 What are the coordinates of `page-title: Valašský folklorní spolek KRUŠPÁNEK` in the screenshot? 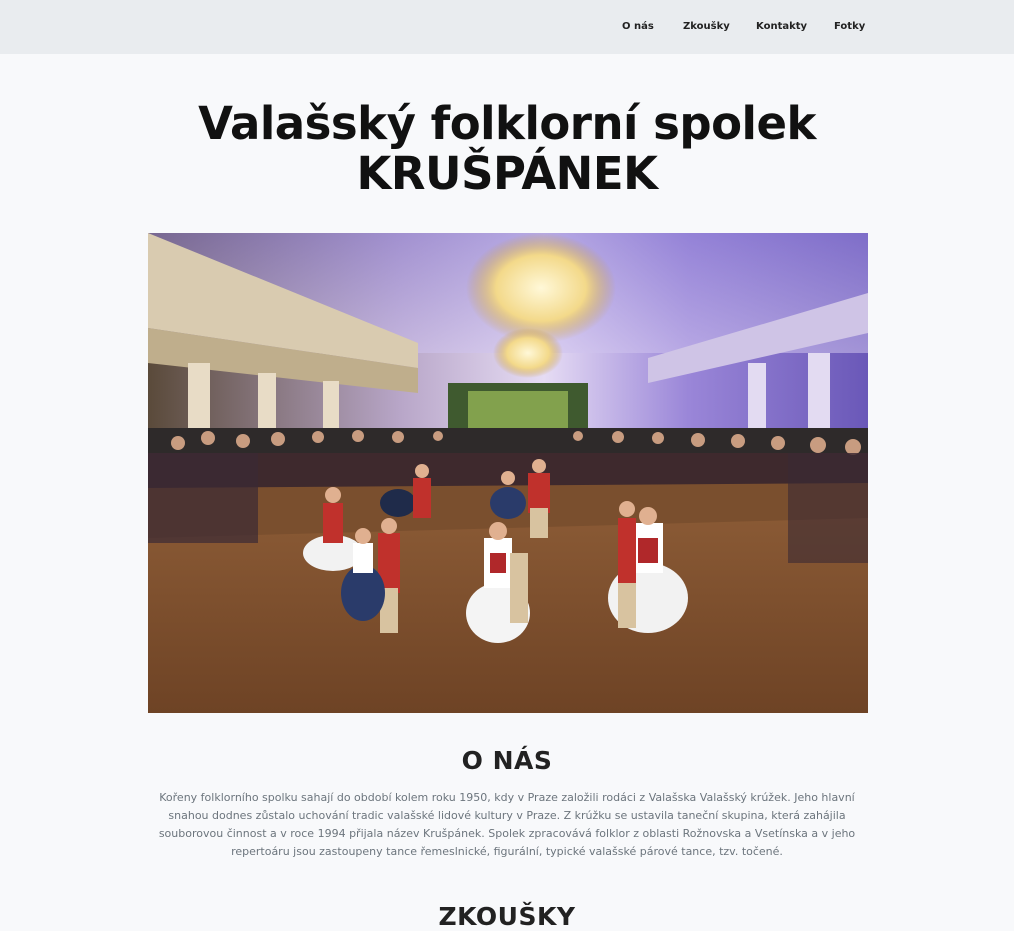 It's located at (507, 149).